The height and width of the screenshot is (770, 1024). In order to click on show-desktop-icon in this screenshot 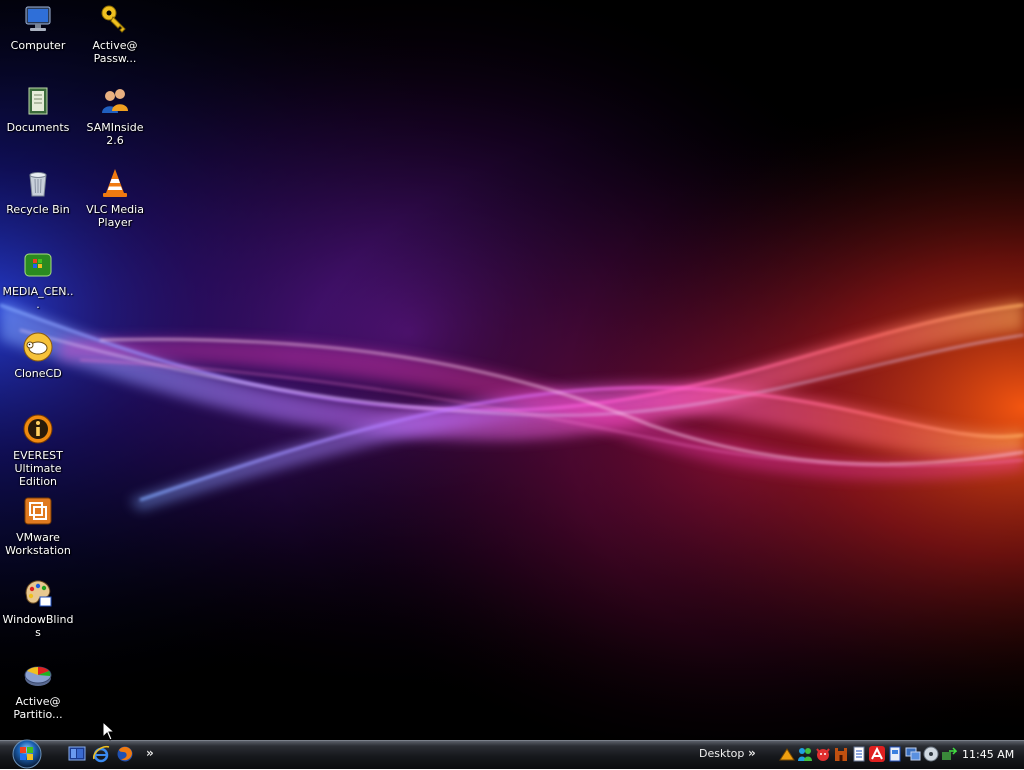, I will do `click(77, 754)`.